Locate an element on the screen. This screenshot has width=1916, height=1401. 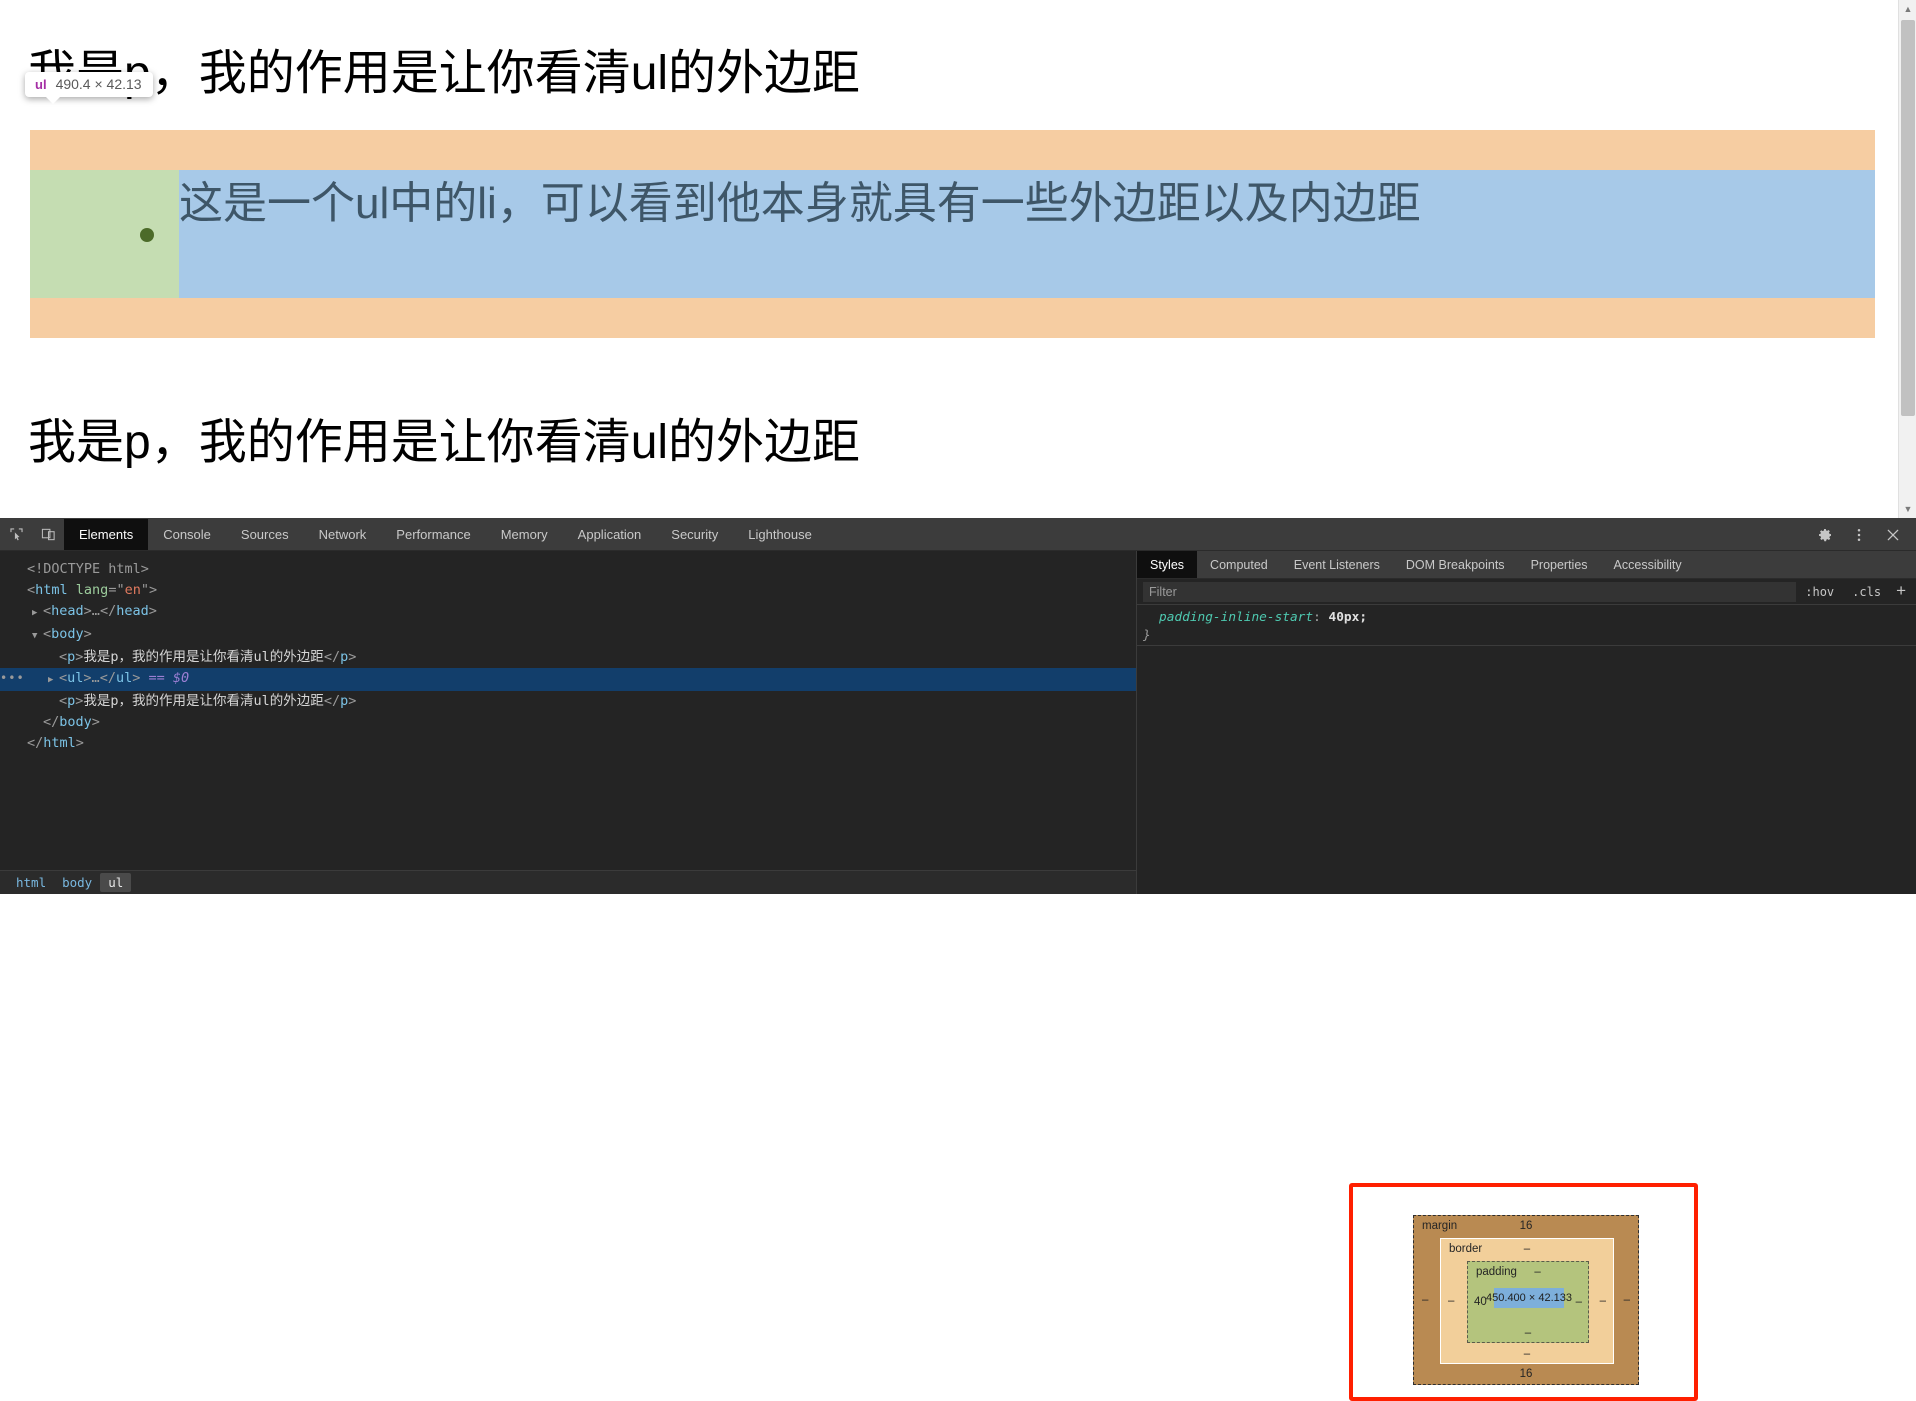
box-model-padding-box: padding – – 40 – 450.400 × 42.133 is located at coordinates (1528, 1302).